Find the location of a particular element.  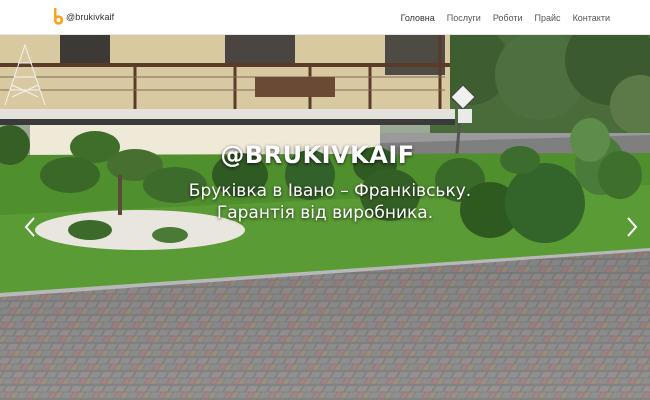

hero-title: @BRUKIVKAIF is located at coordinates (317, 155).